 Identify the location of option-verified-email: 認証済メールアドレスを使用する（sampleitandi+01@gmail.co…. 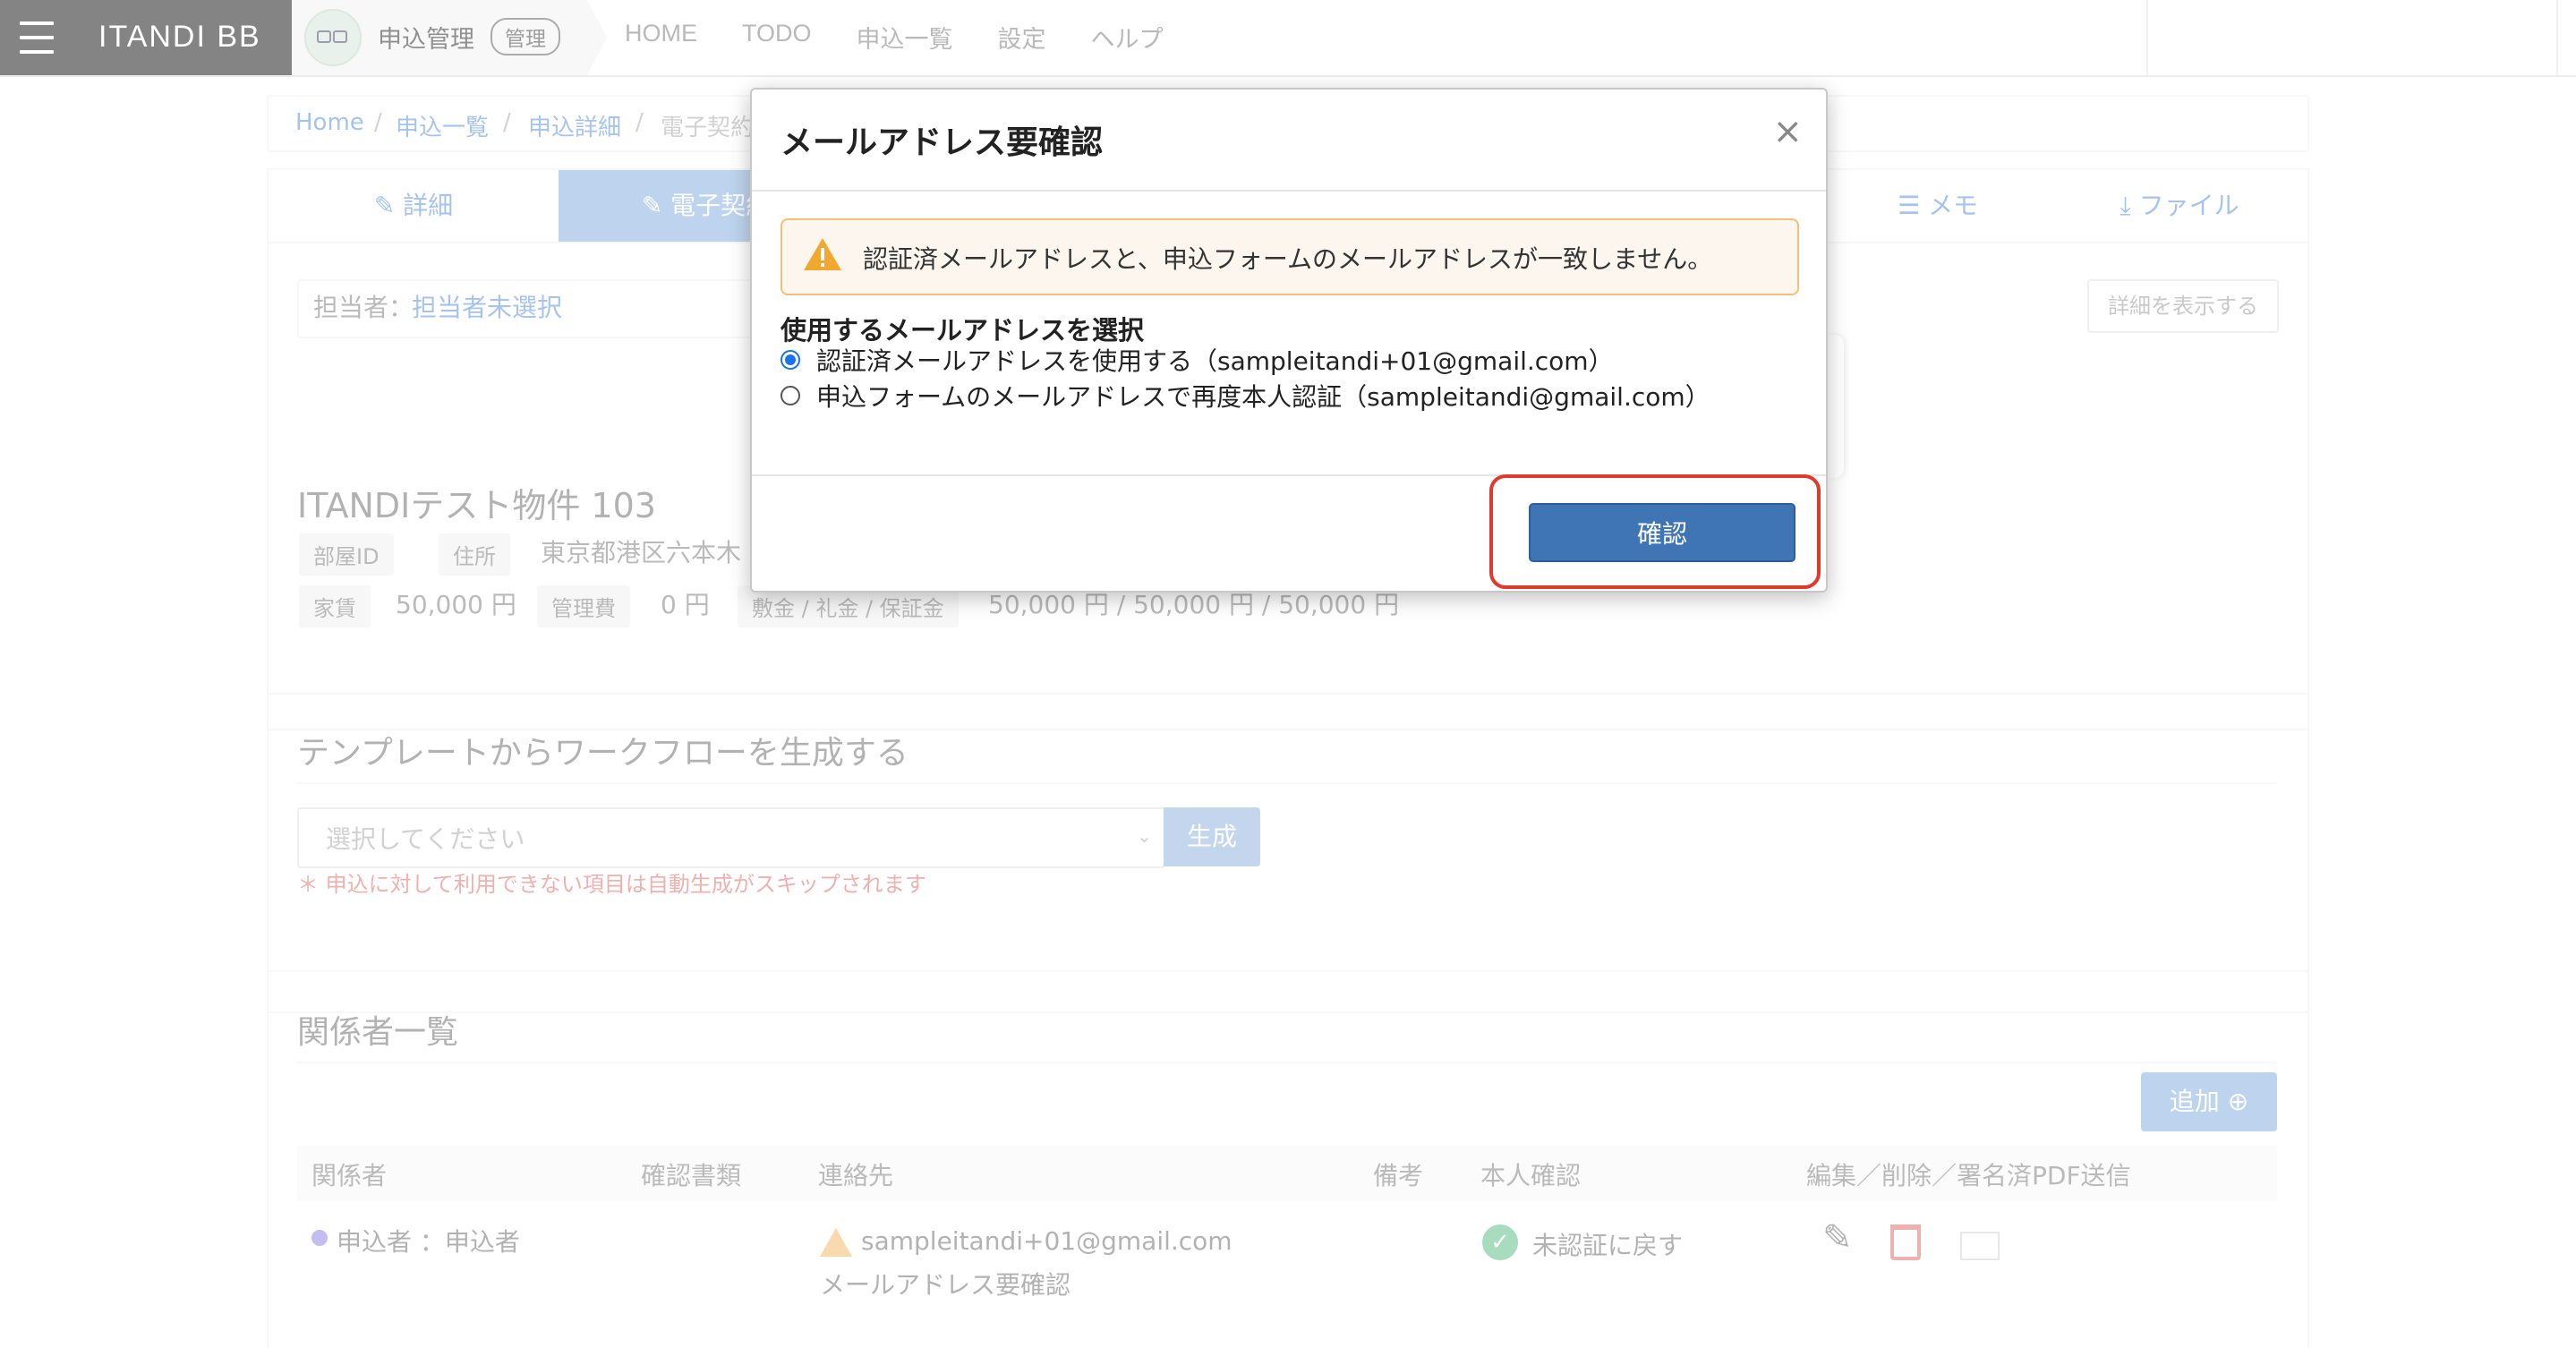
(1197, 360).